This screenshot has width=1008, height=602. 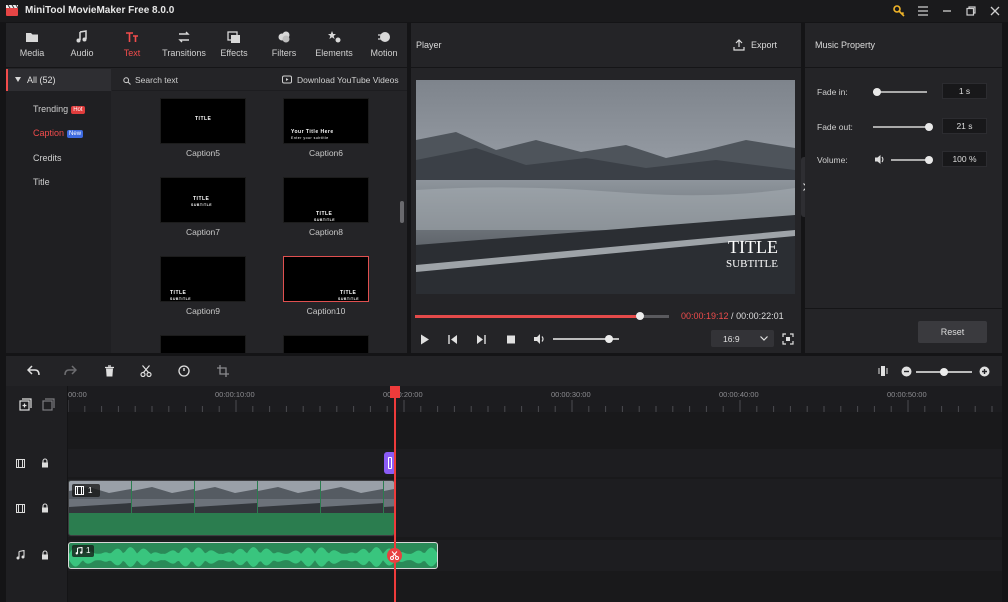 I want to click on caption-thumb-5: TITLE, so click(x=203, y=121).